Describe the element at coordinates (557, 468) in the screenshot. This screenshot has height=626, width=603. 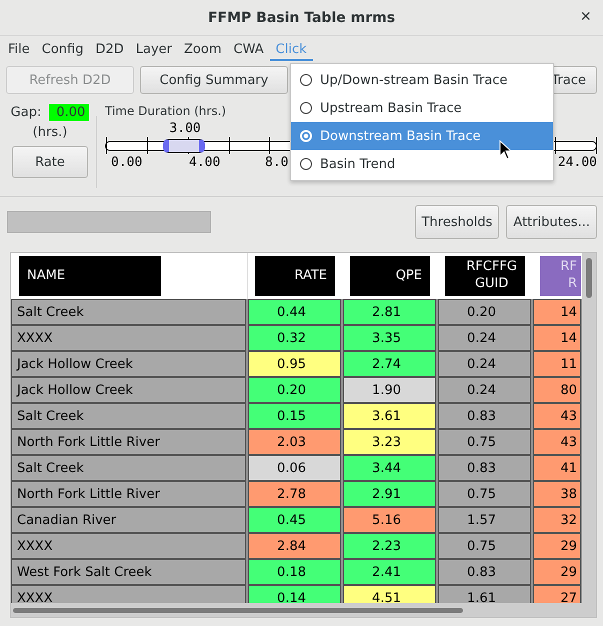
I see `table-cell: 41` at that location.